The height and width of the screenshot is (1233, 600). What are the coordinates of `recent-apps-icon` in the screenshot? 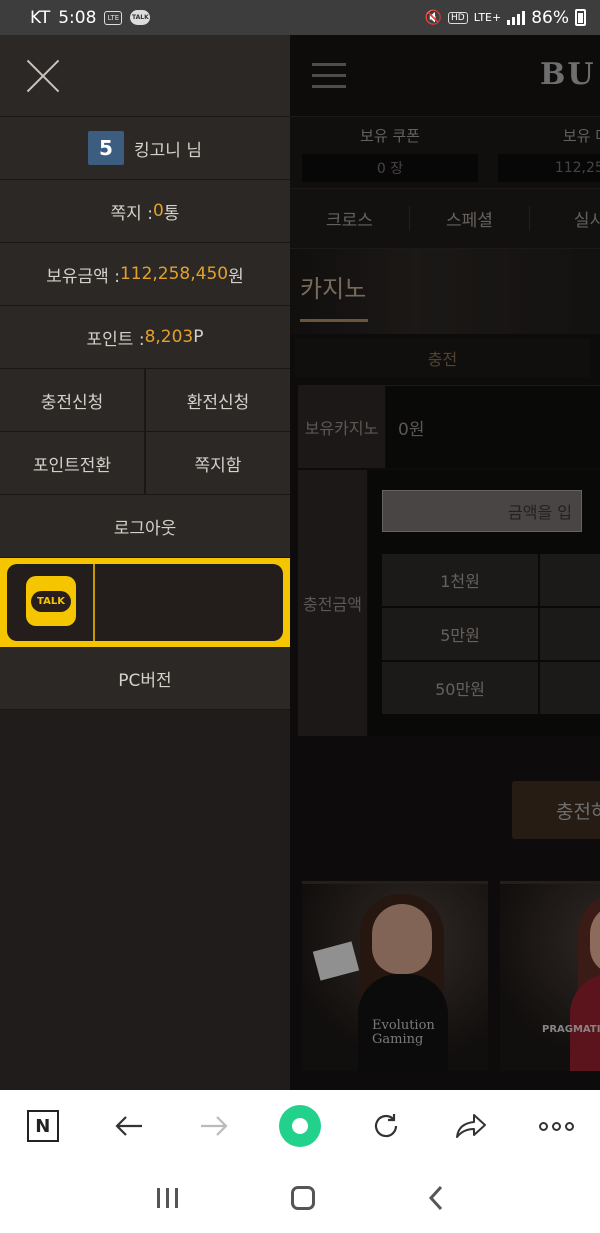 It's located at (167, 1197).